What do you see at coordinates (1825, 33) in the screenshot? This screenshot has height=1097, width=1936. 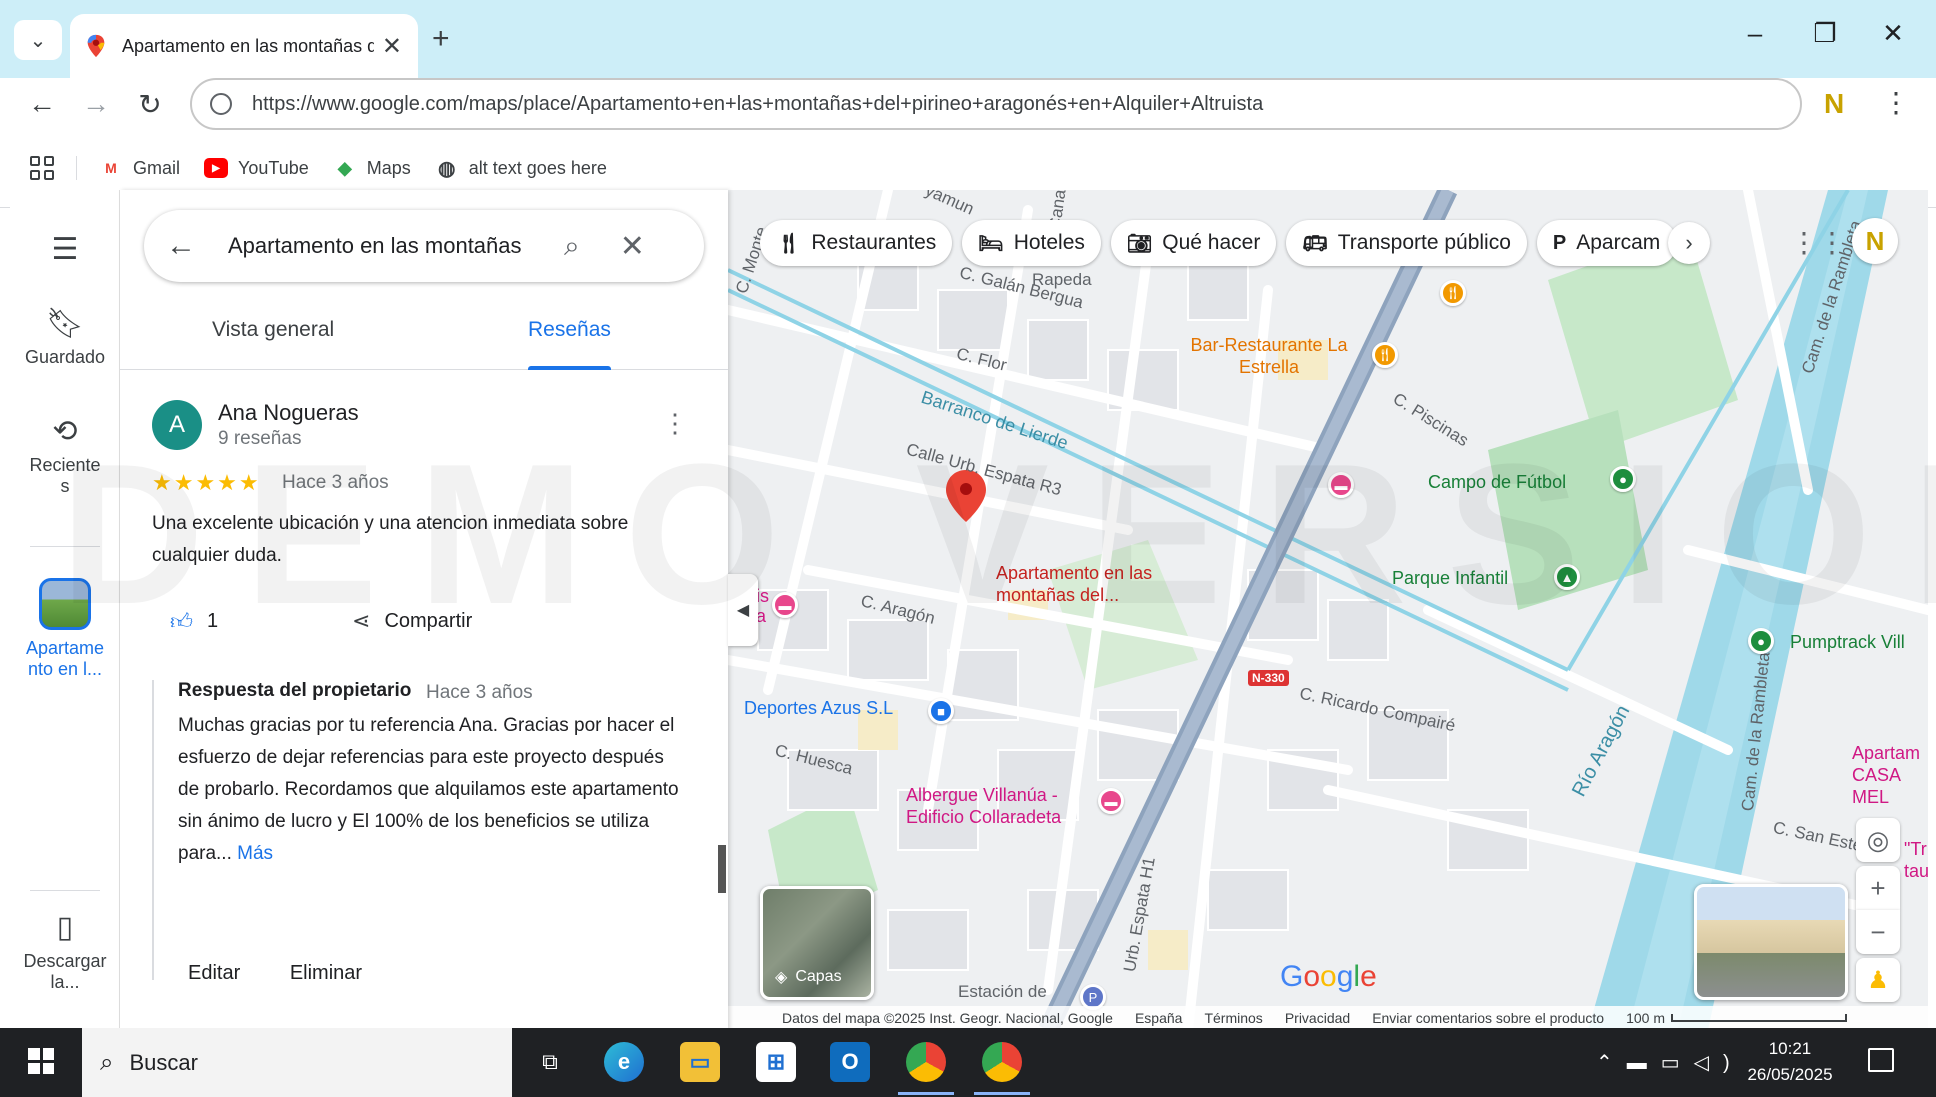 I see `restore-button: ❐` at bounding box center [1825, 33].